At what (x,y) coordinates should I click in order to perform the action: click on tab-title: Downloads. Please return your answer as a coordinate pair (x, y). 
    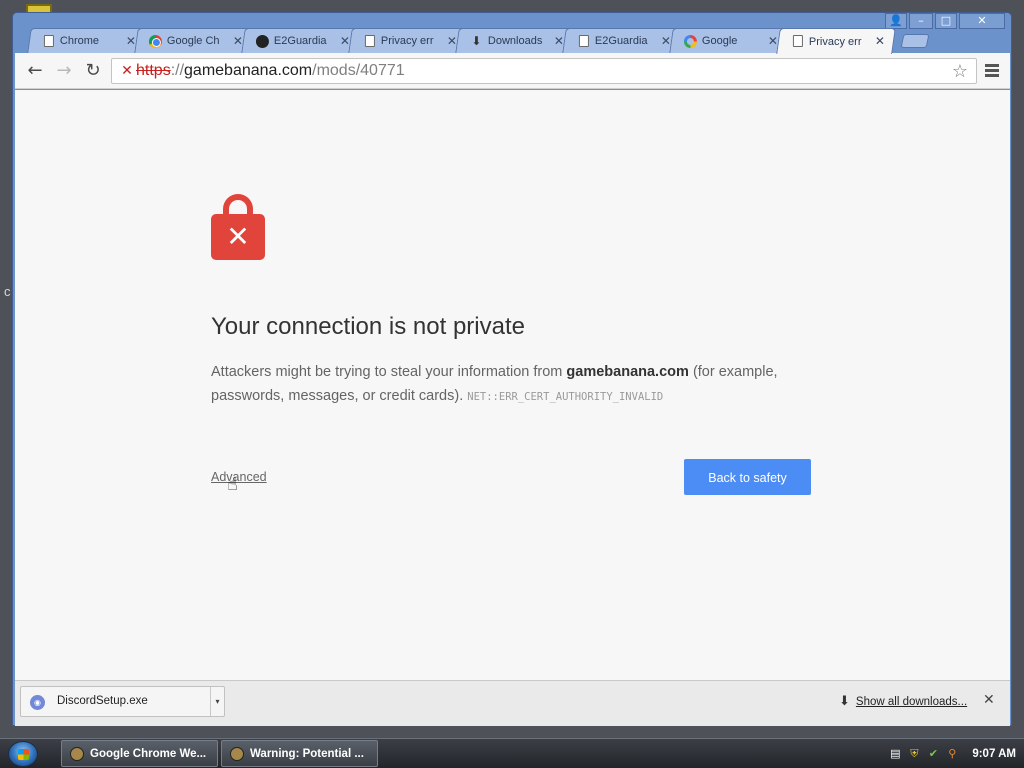
    Looking at the image, I should click on (515, 41).